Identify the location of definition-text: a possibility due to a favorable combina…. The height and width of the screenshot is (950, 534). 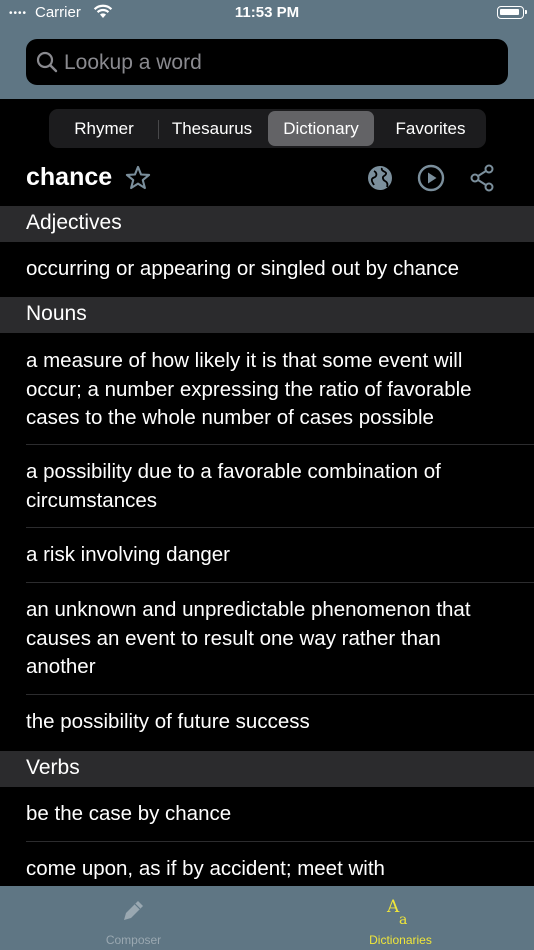
(233, 486).